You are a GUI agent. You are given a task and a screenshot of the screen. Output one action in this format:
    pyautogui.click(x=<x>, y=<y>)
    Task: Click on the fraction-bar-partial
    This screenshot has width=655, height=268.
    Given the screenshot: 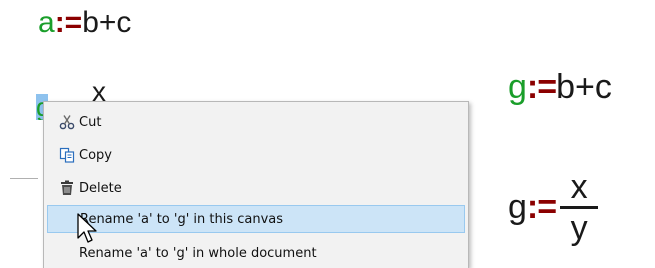 What is the action you would take?
    pyautogui.click(x=24, y=178)
    